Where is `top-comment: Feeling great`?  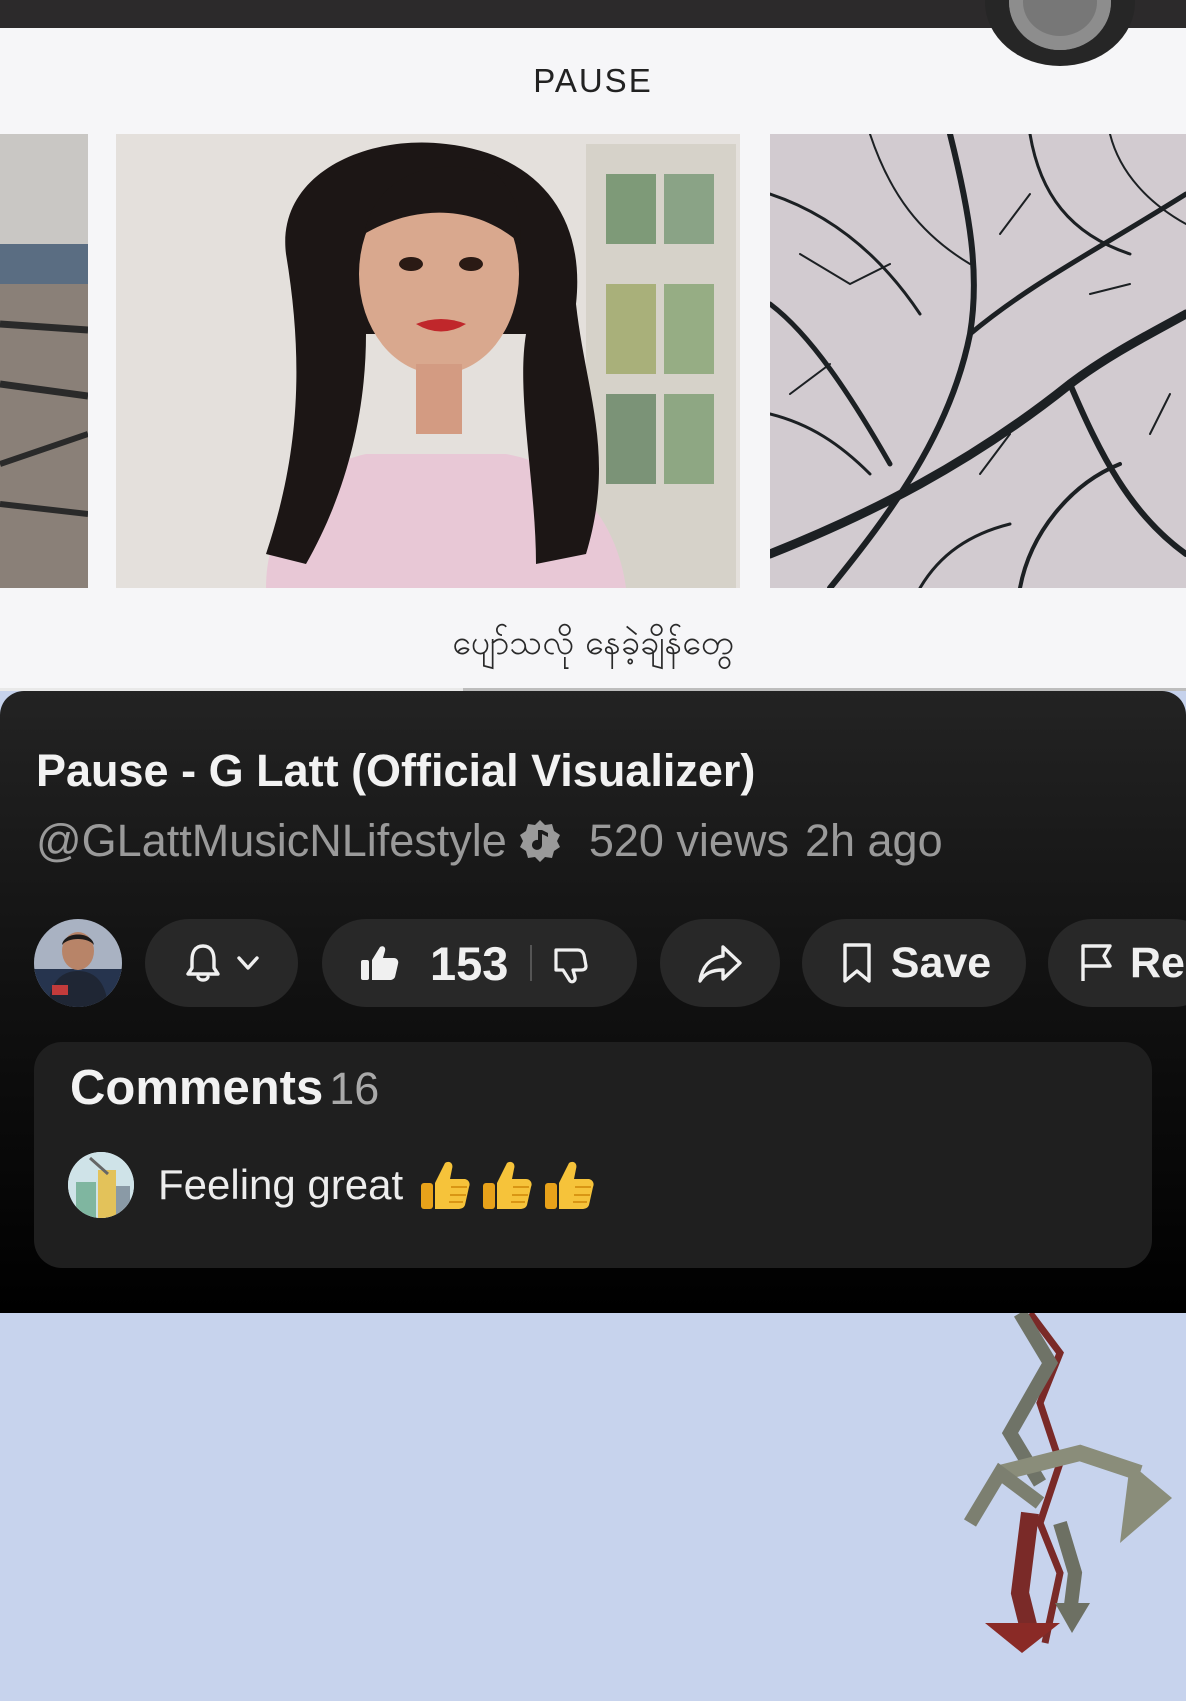 top-comment: Feeling great is located at coordinates (332, 1185).